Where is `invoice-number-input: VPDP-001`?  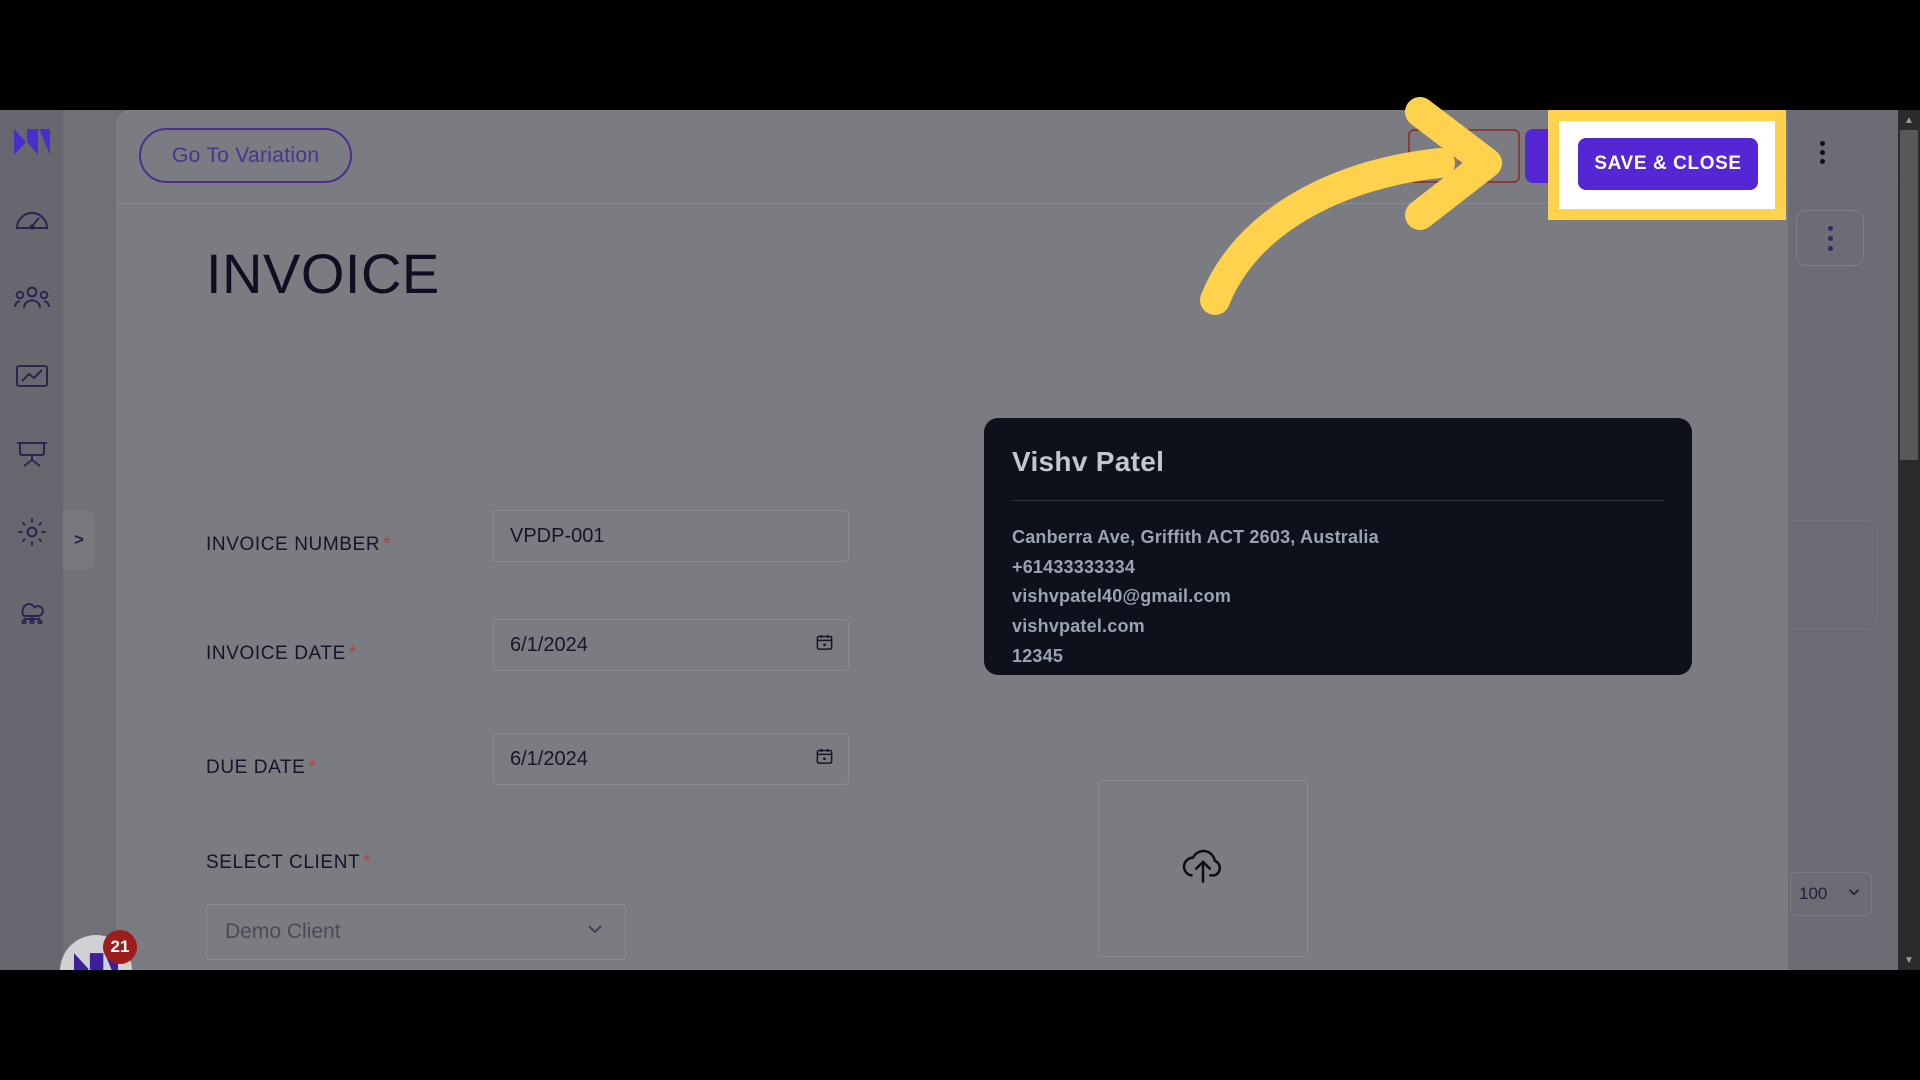 invoice-number-input: VPDP-001 is located at coordinates (671, 536).